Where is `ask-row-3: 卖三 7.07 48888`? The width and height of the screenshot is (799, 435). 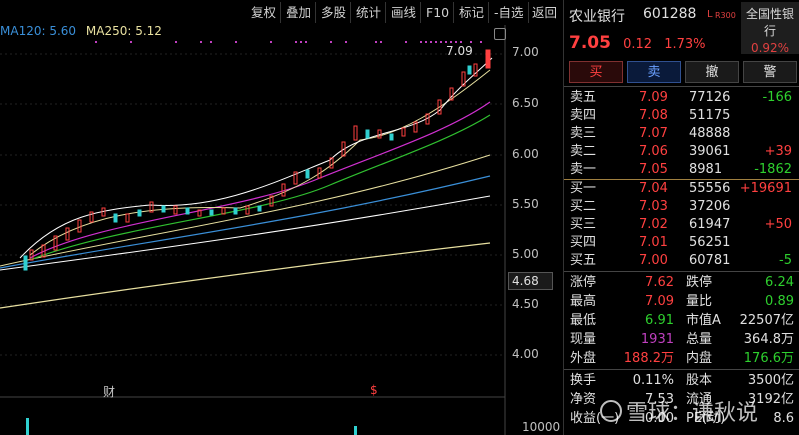 ask-row-3: 卖三 7.07 48888 is located at coordinates (681, 134).